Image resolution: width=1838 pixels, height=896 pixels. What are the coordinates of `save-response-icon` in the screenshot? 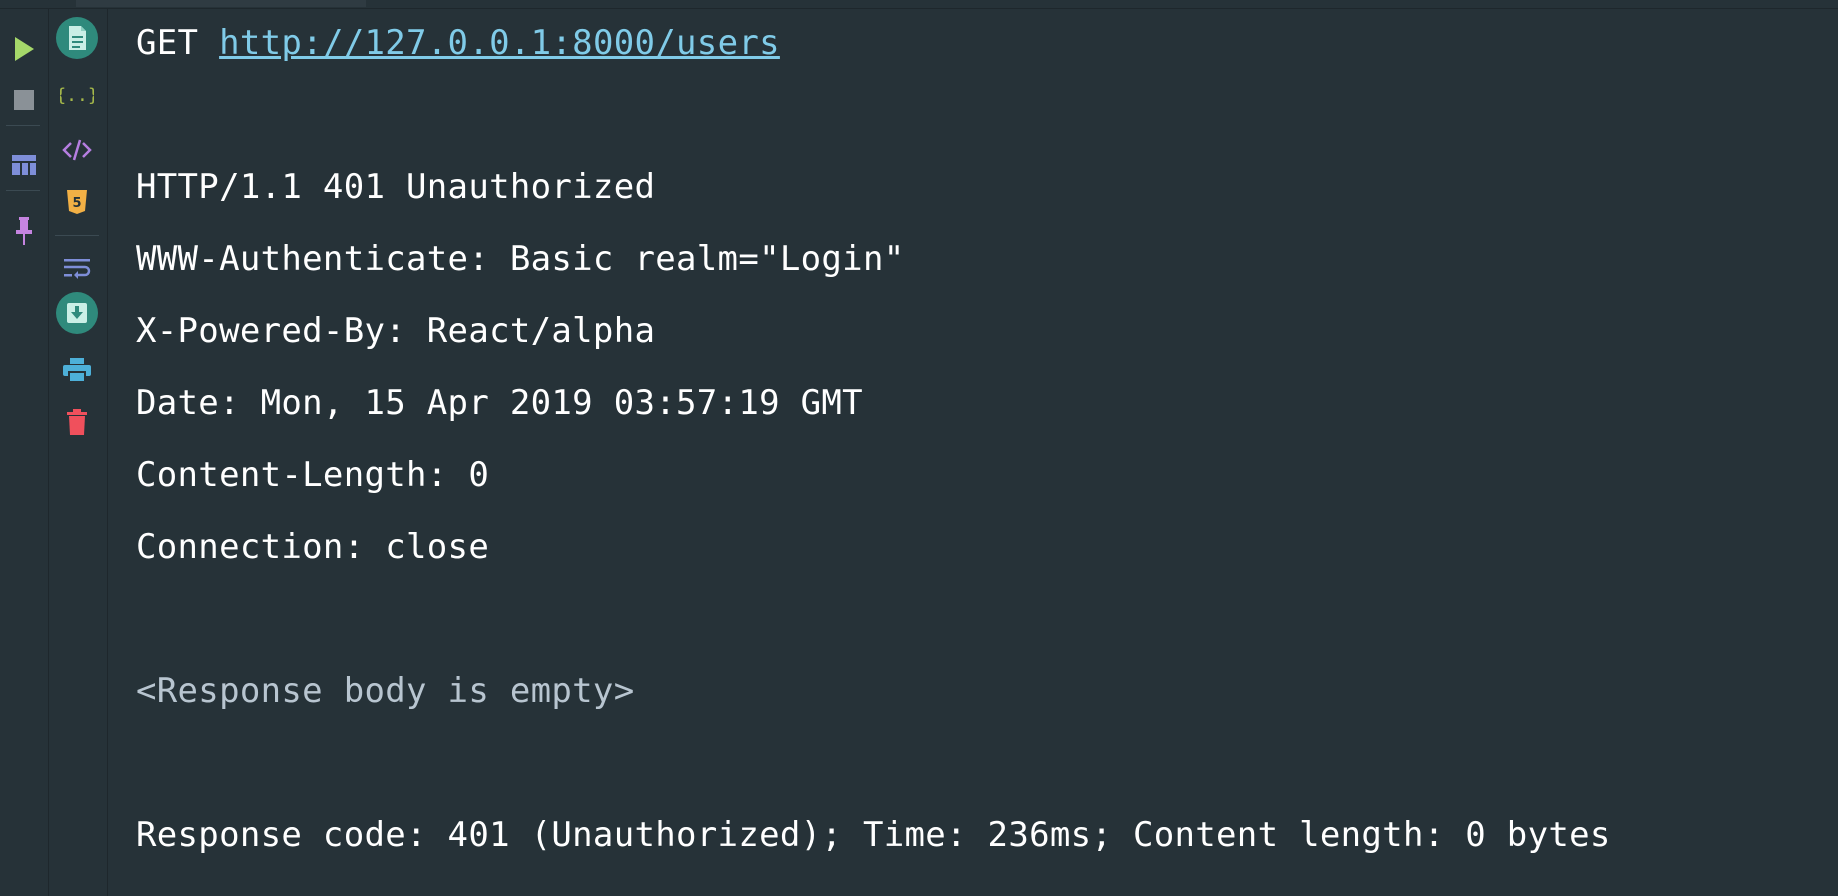 It's located at (77, 313).